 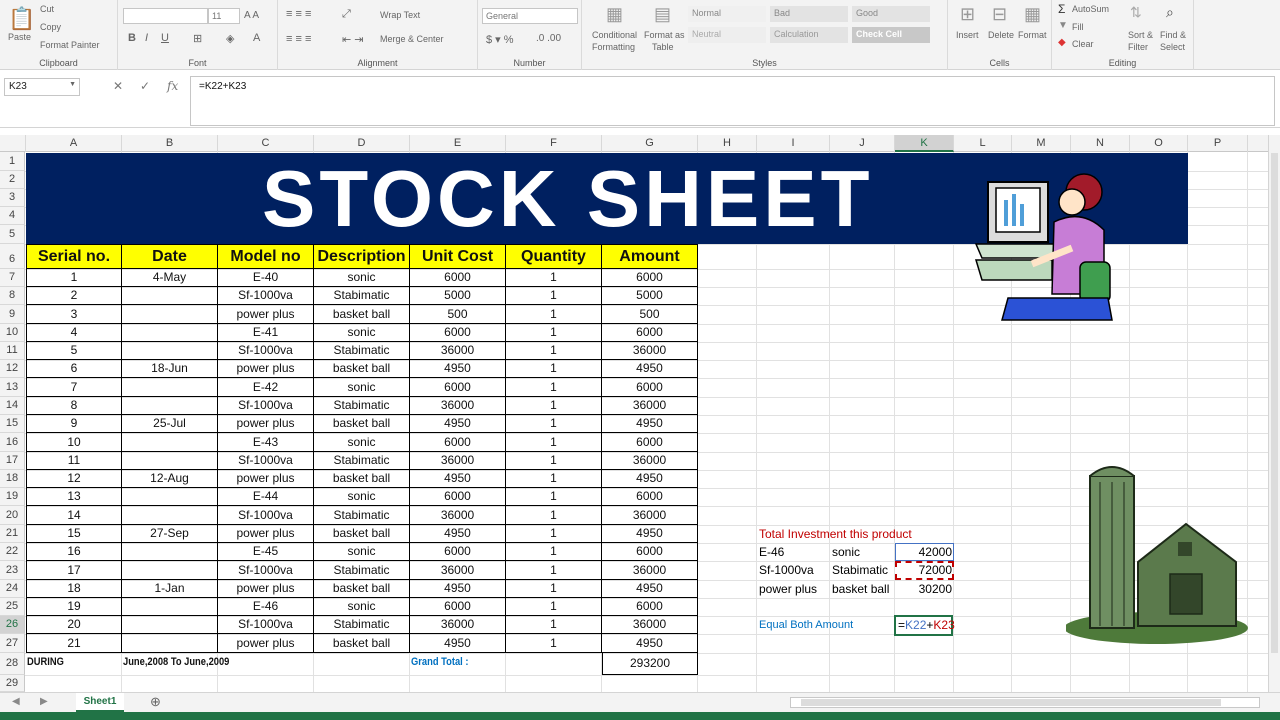 What do you see at coordinates (266, 256) in the screenshot?
I see `table-header-cell: Model no` at bounding box center [266, 256].